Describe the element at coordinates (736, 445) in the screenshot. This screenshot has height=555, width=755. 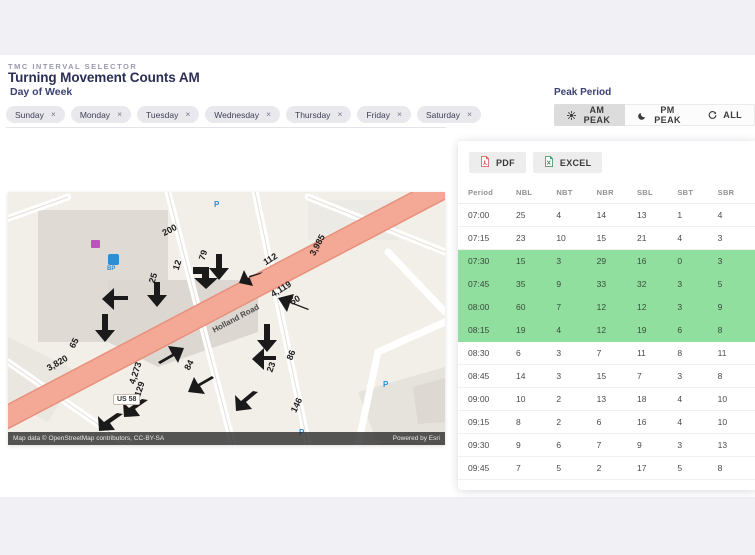
I see `cell-sbr: 13` at that location.